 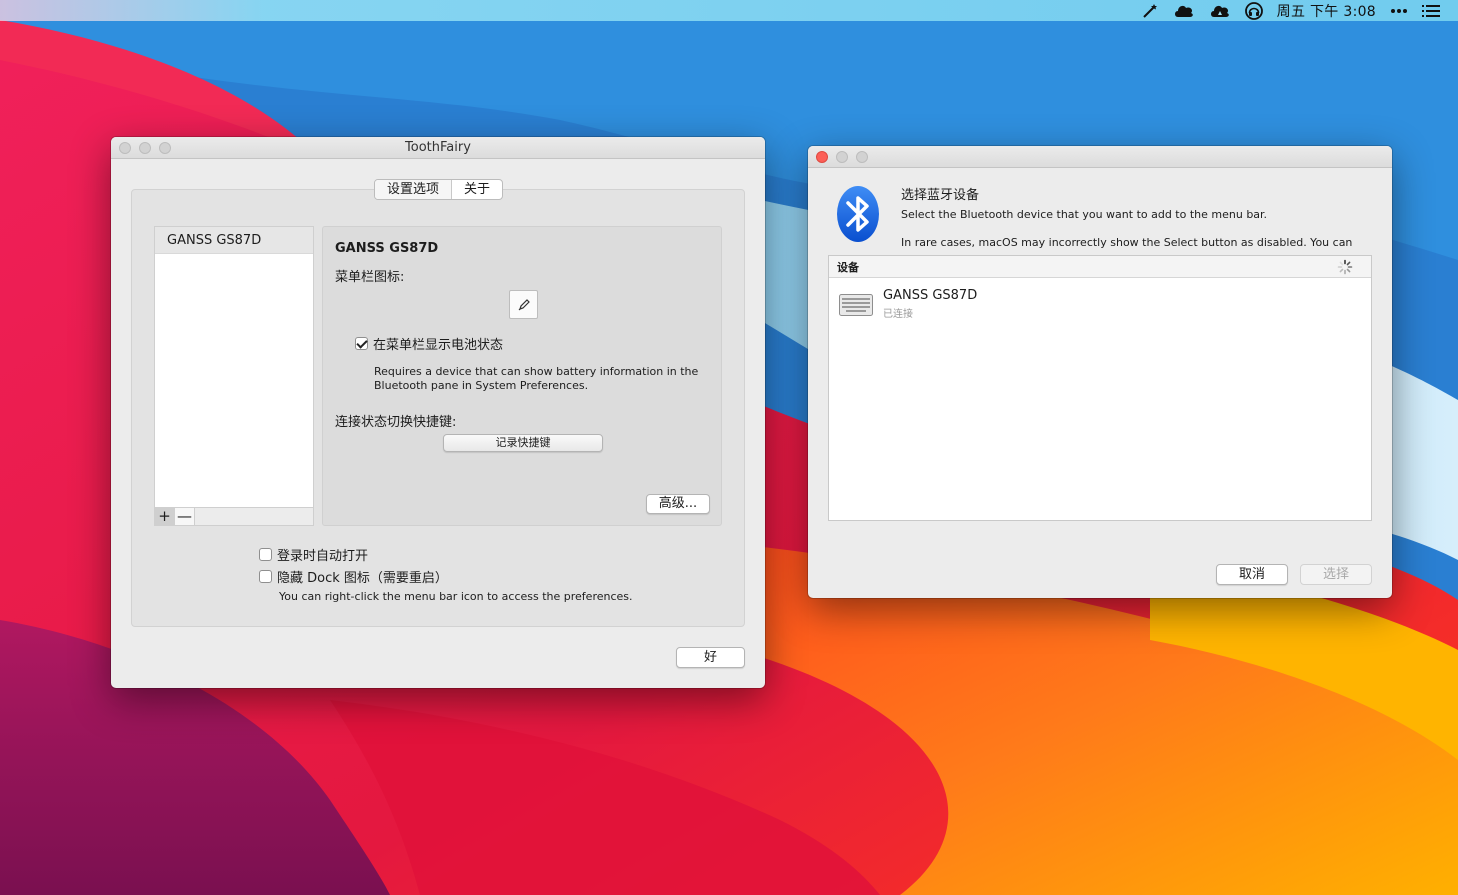 What do you see at coordinates (848, 267) in the screenshot?
I see `column-header-devices: 设备` at bounding box center [848, 267].